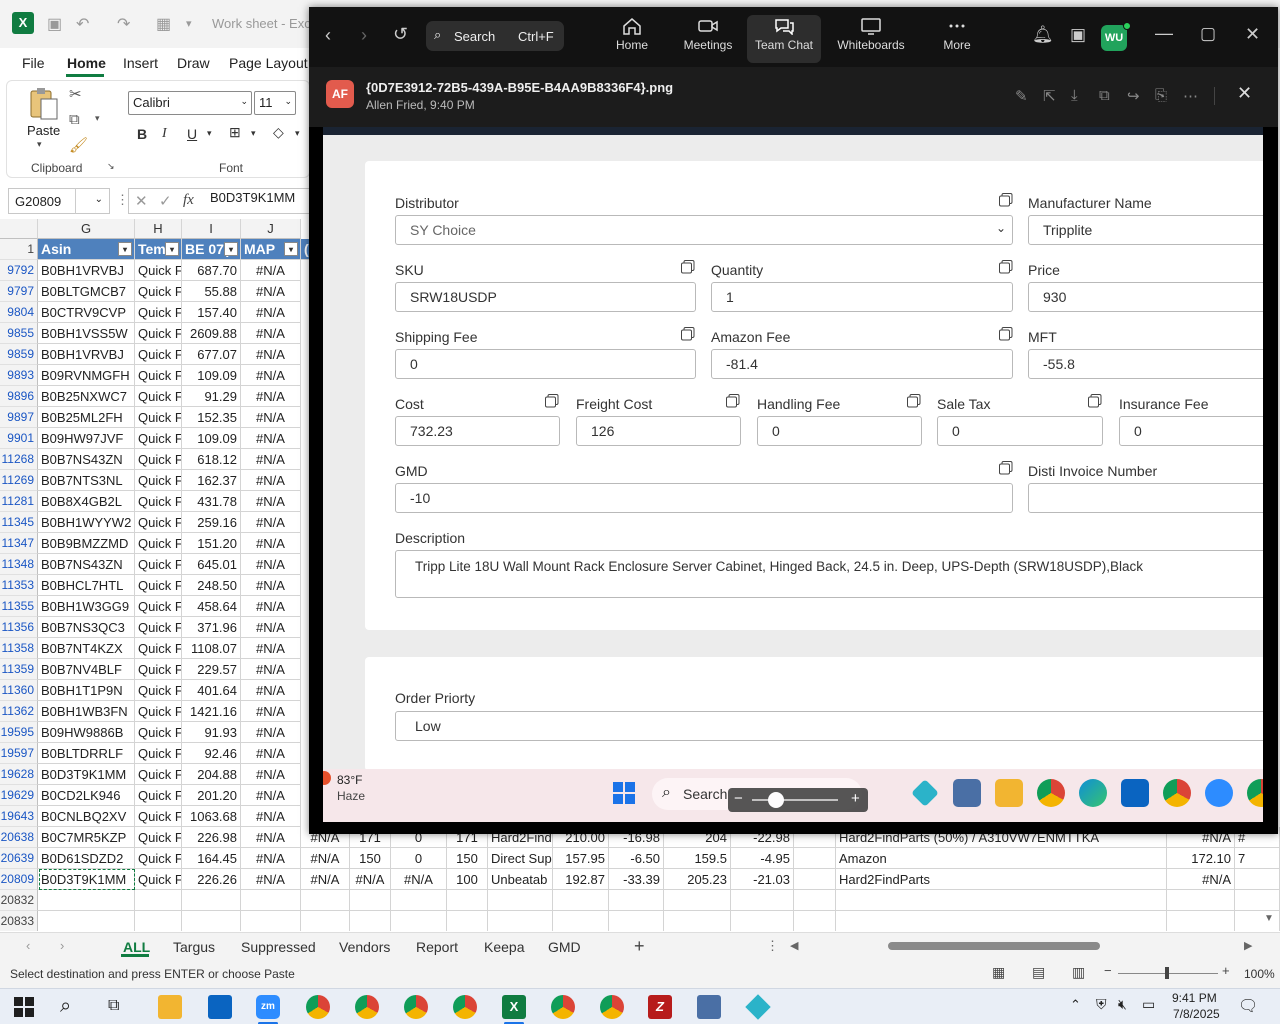 The height and width of the screenshot is (1024, 1280). What do you see at coordinates (211, 249) in the screenshot?
I see `table-header-cell: BE 07(▾` at bounding box center [211, 249].